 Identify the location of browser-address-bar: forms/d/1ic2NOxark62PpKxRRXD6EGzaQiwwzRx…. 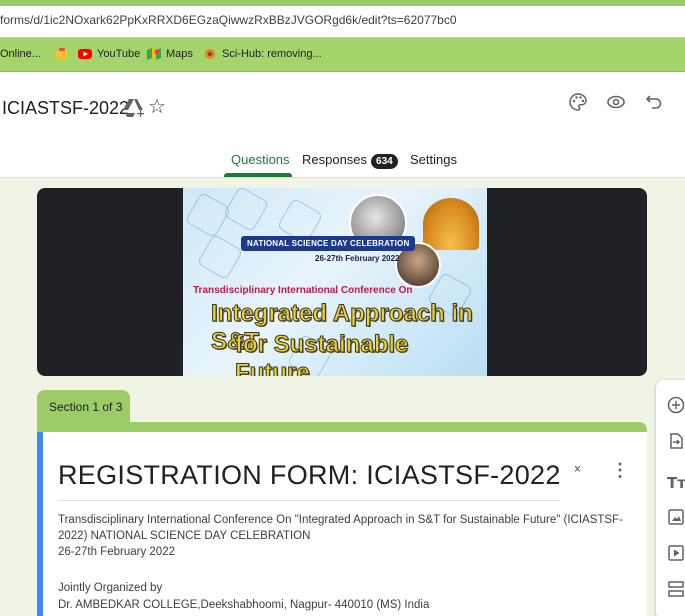
(342, 19).